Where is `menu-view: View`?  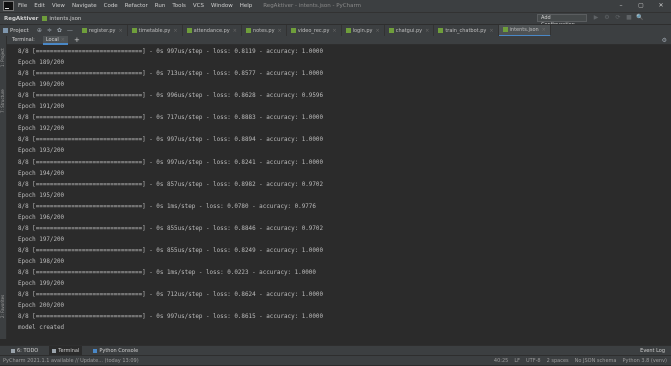 menu-view: View is located at coordinates (58, 6).